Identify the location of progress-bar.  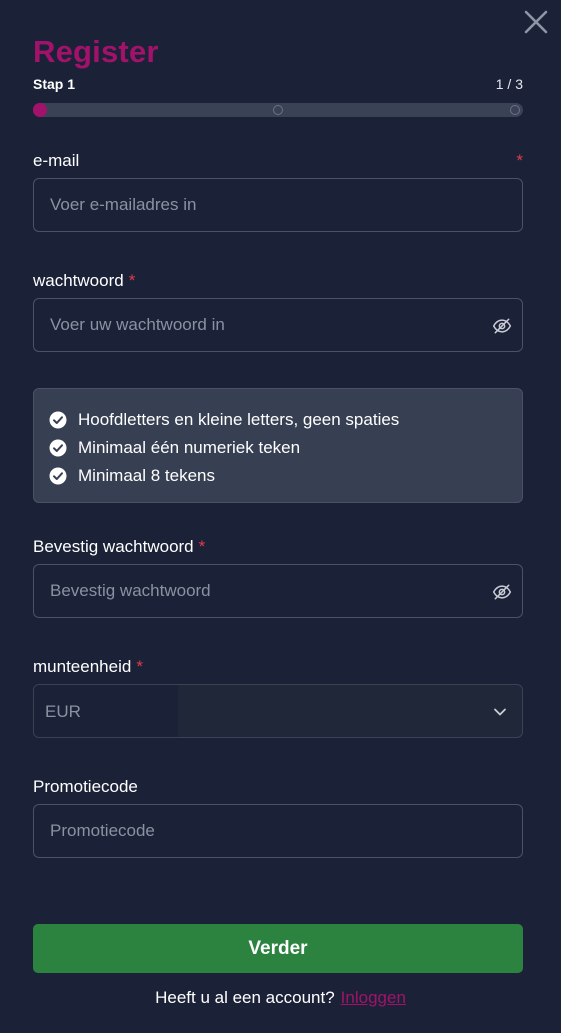
(278, 110).